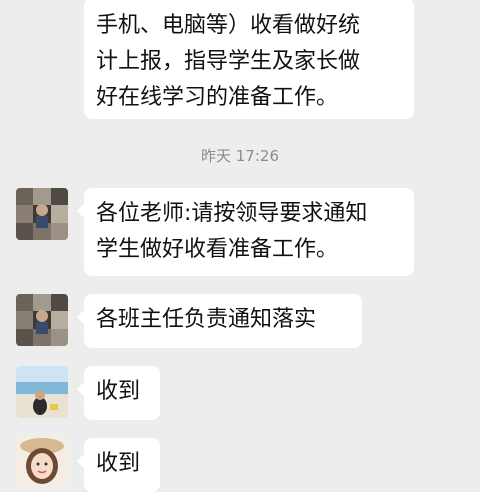 The width and height of the screenshot is (480, 492). I want to click on message-bubble: 各班主任负责通知落实, so click(219, 321).